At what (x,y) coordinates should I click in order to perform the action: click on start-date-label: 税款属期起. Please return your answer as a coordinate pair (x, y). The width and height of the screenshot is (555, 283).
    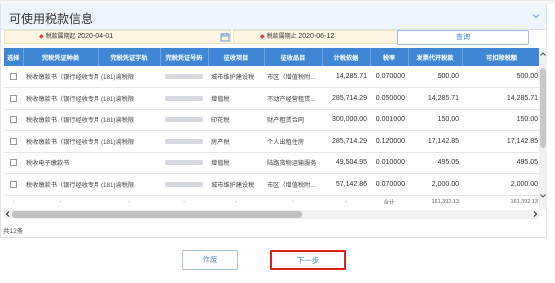
    Looking at the image, I should click on (60, 37).